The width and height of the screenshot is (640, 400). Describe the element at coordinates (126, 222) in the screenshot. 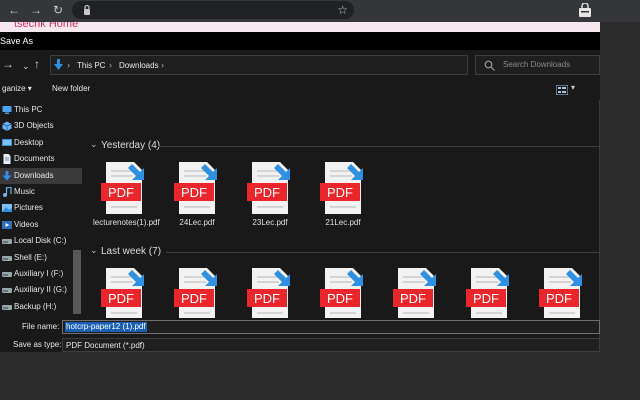

I see `file-name-label: lecturenotes(1).pdf` at that location.